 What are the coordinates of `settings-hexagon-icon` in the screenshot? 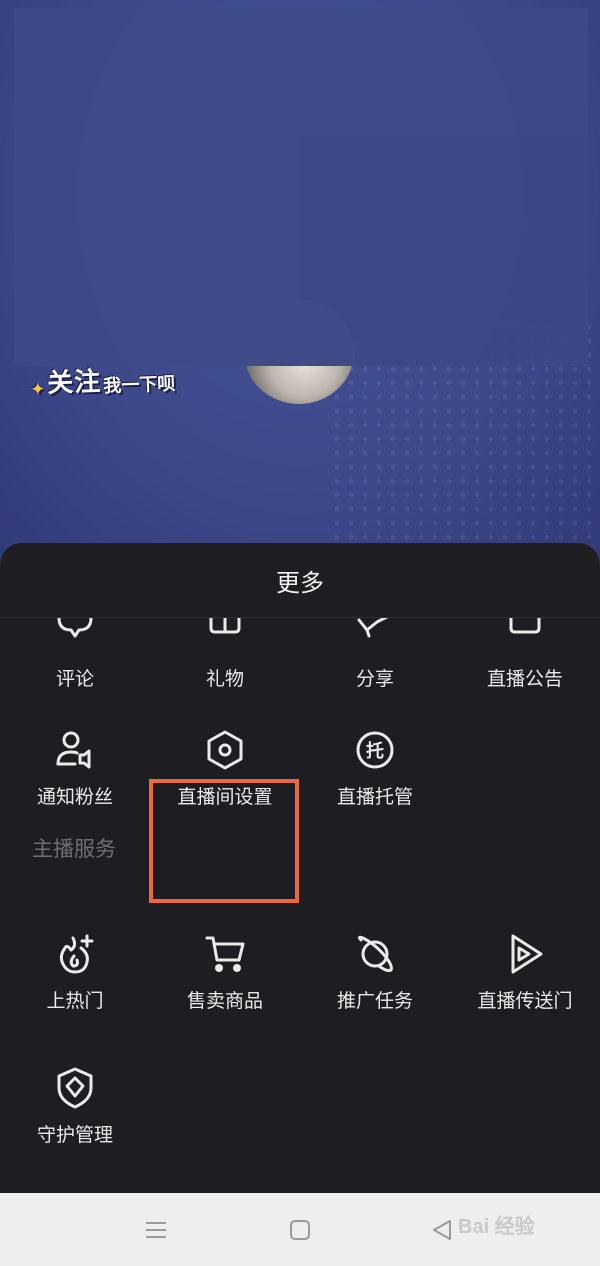 It's located at (225, 750).